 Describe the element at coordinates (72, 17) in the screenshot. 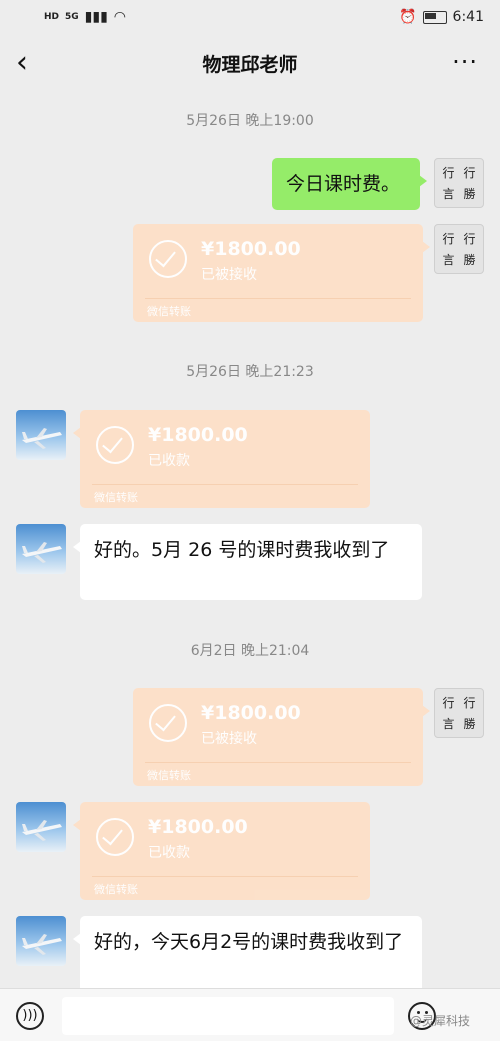

I see `network-indicator: 5G` at that location.